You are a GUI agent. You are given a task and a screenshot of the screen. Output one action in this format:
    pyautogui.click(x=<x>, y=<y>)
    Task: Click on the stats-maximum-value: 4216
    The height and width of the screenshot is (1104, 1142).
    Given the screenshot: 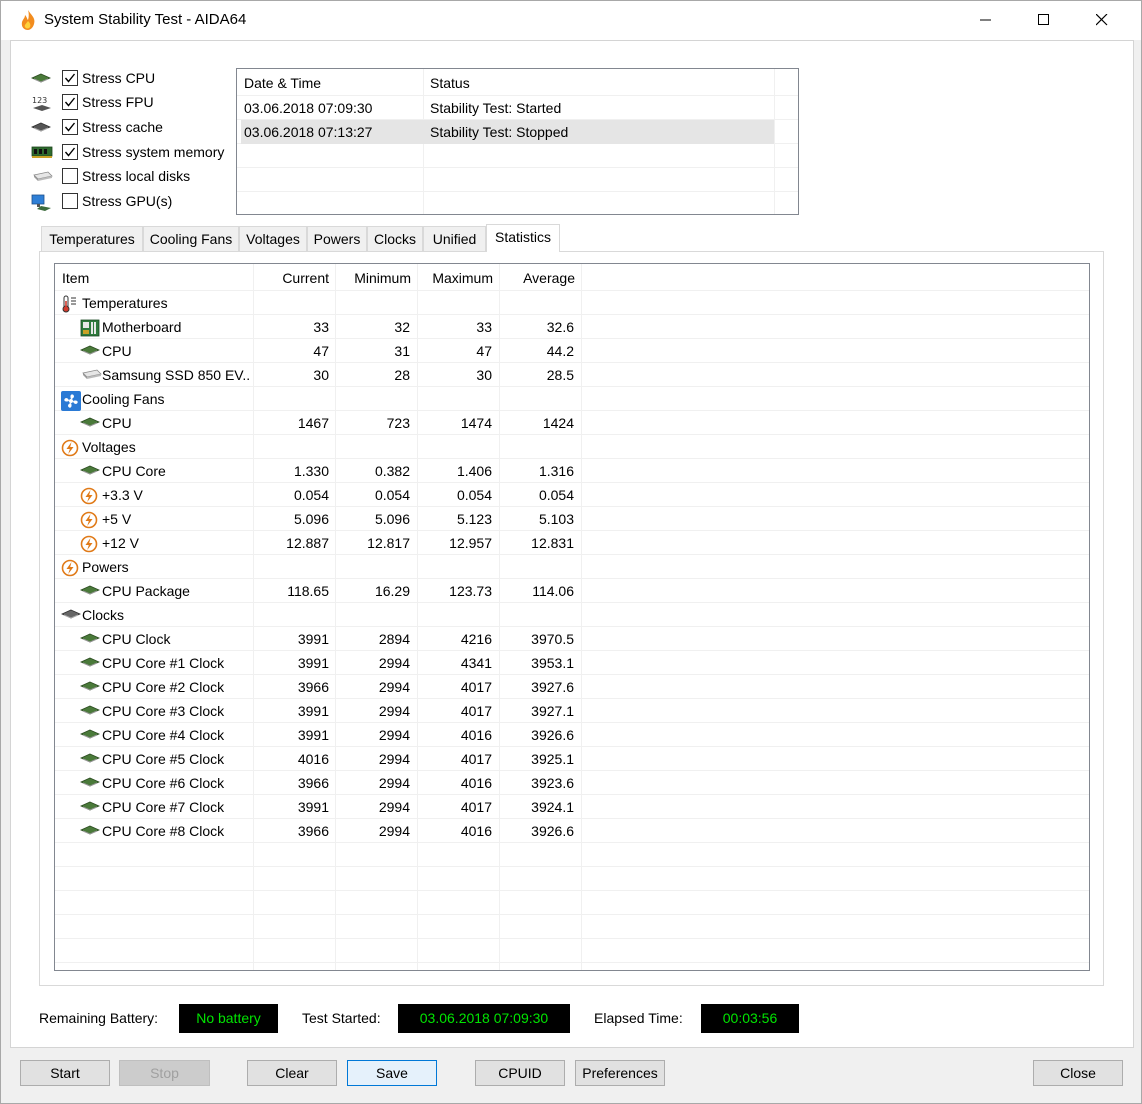 What is the action you would take?
    pyautogui.click(x=454, y=639)
    